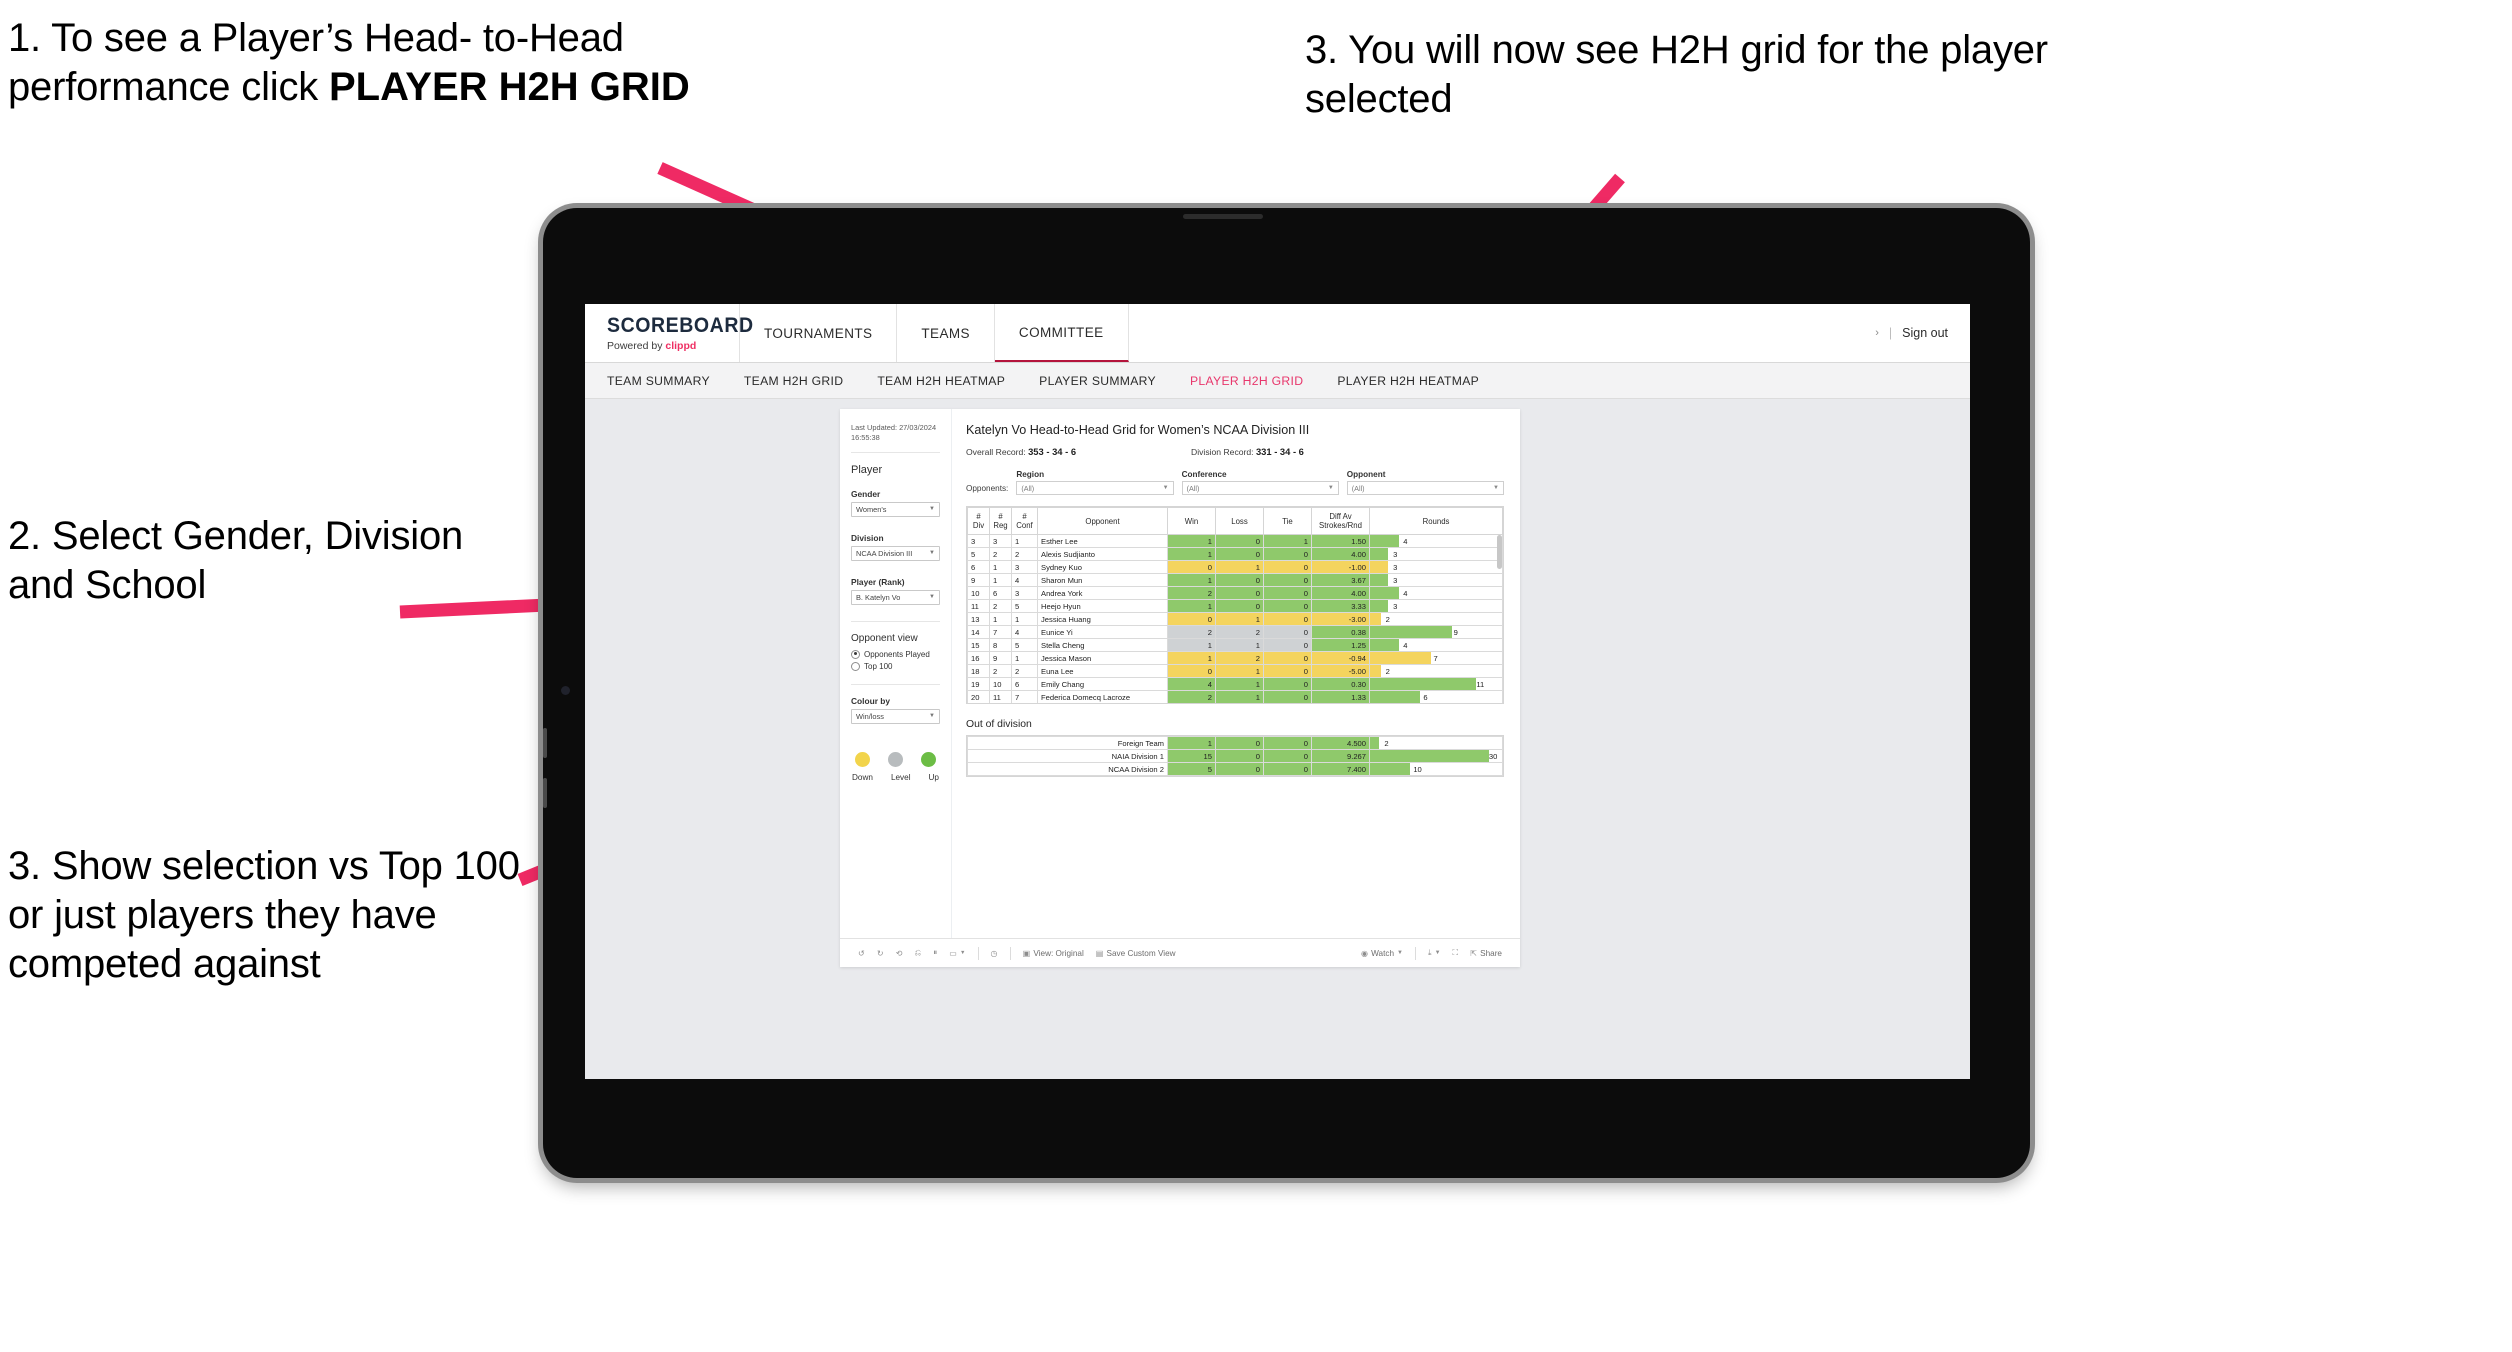  I want to click on opponent-view-heading: Opponent view, so click(884, 638).